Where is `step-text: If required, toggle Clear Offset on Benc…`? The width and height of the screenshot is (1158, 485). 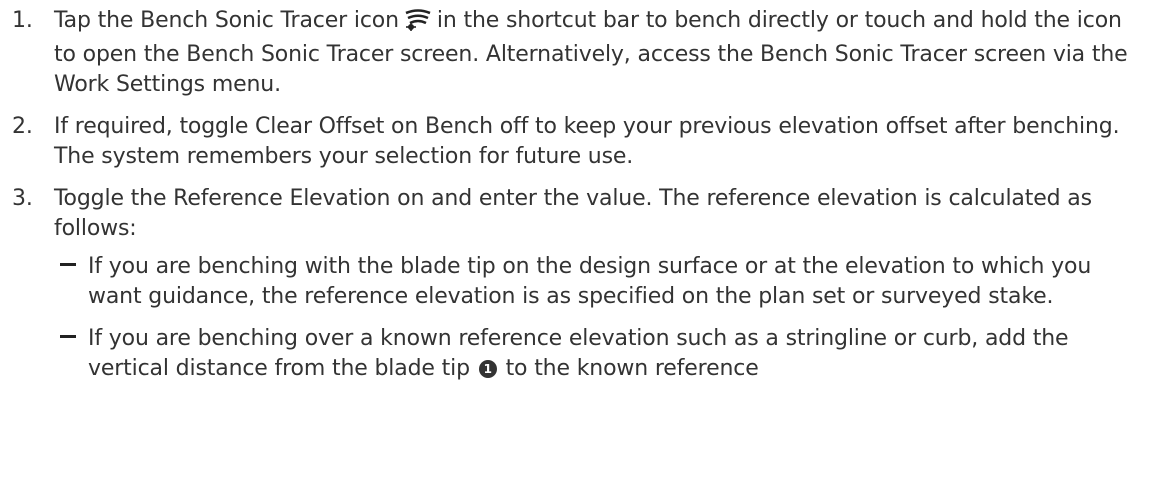
step-text: If required, toggle Clear Offset on Benc… is located at coordinates (587, 141).